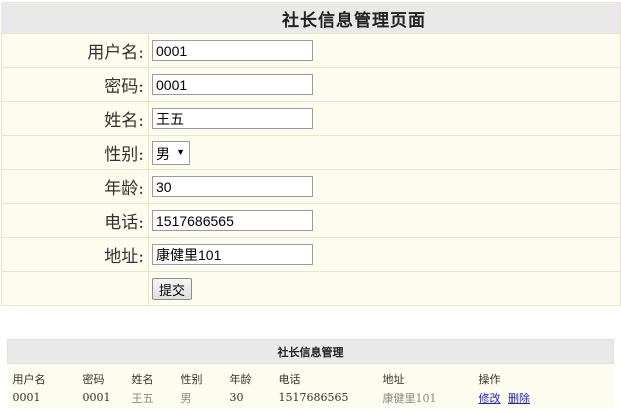 Image resolution: width=621 pixels, height=411 pixels. What do you see at coordinates (311, 288) in the screenshot?
I see `form-row-submit: 提交` at bounding box center [311, 288].